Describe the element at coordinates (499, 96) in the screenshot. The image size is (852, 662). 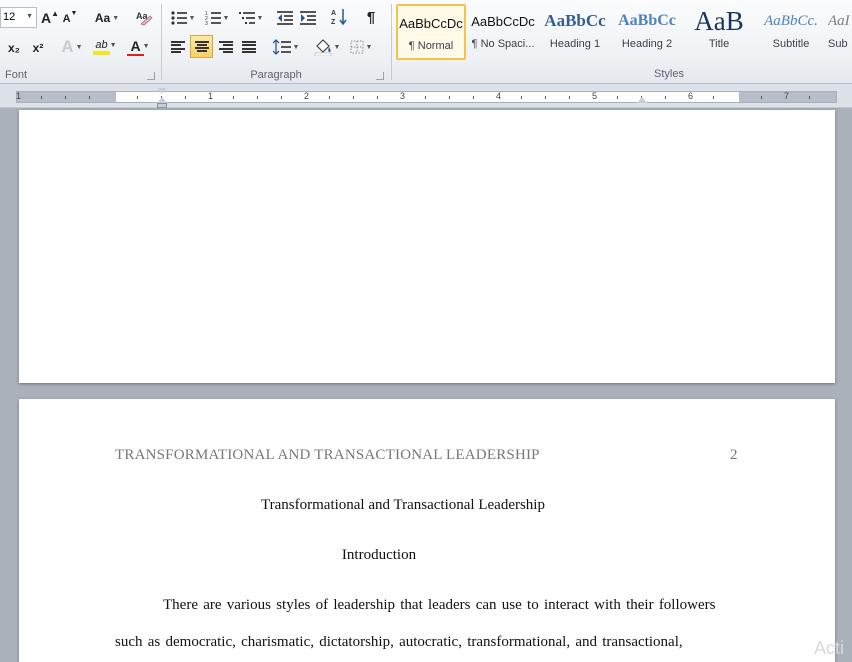
I see `ruler-number: 4` at that location.